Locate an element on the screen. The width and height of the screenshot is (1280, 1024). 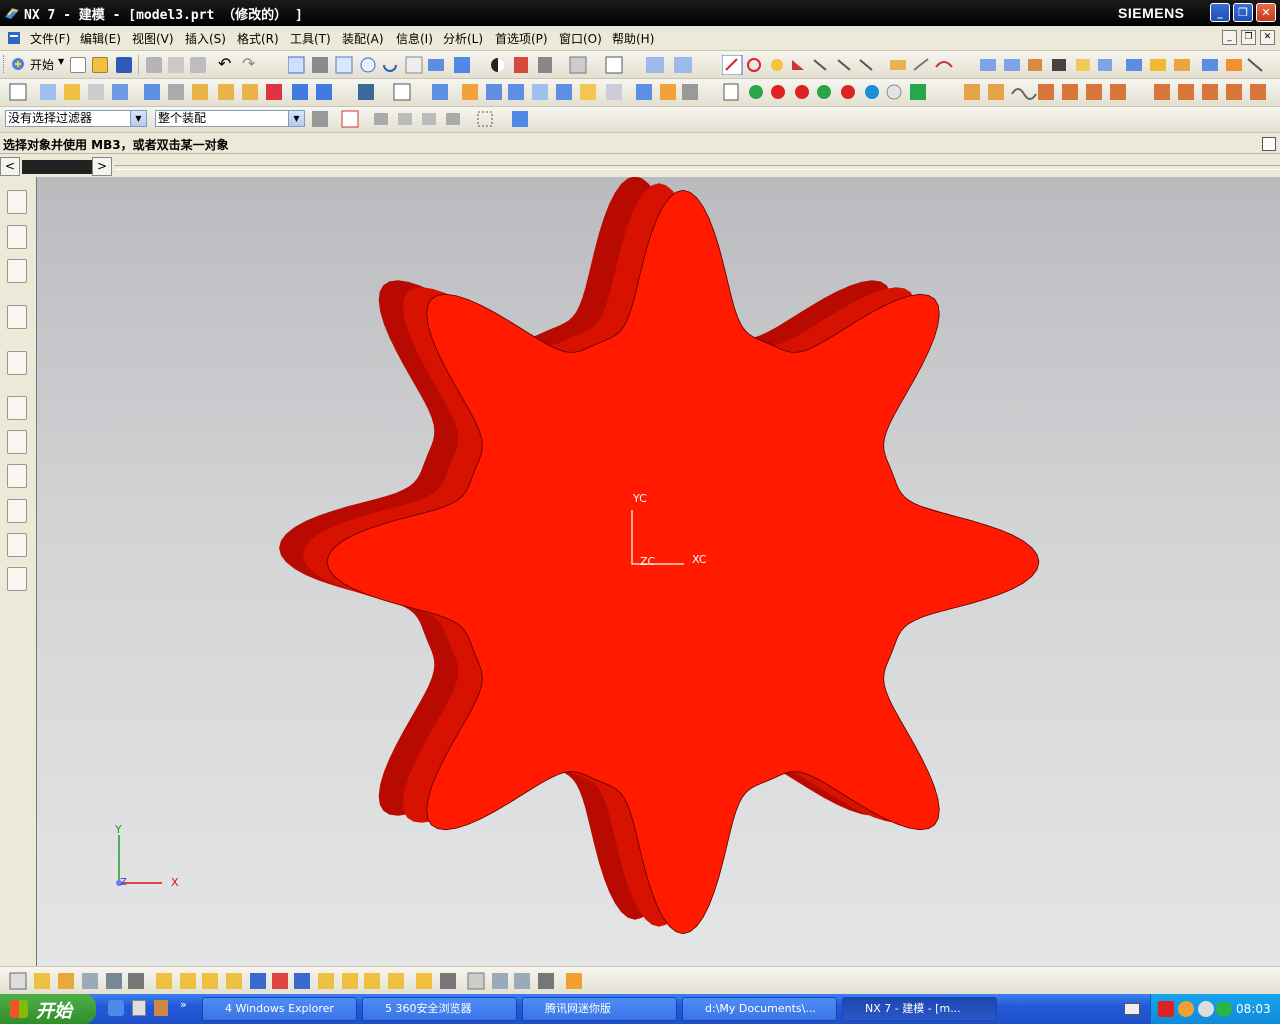
bottom-toolbar-icons is located at coordinates (306, 981).